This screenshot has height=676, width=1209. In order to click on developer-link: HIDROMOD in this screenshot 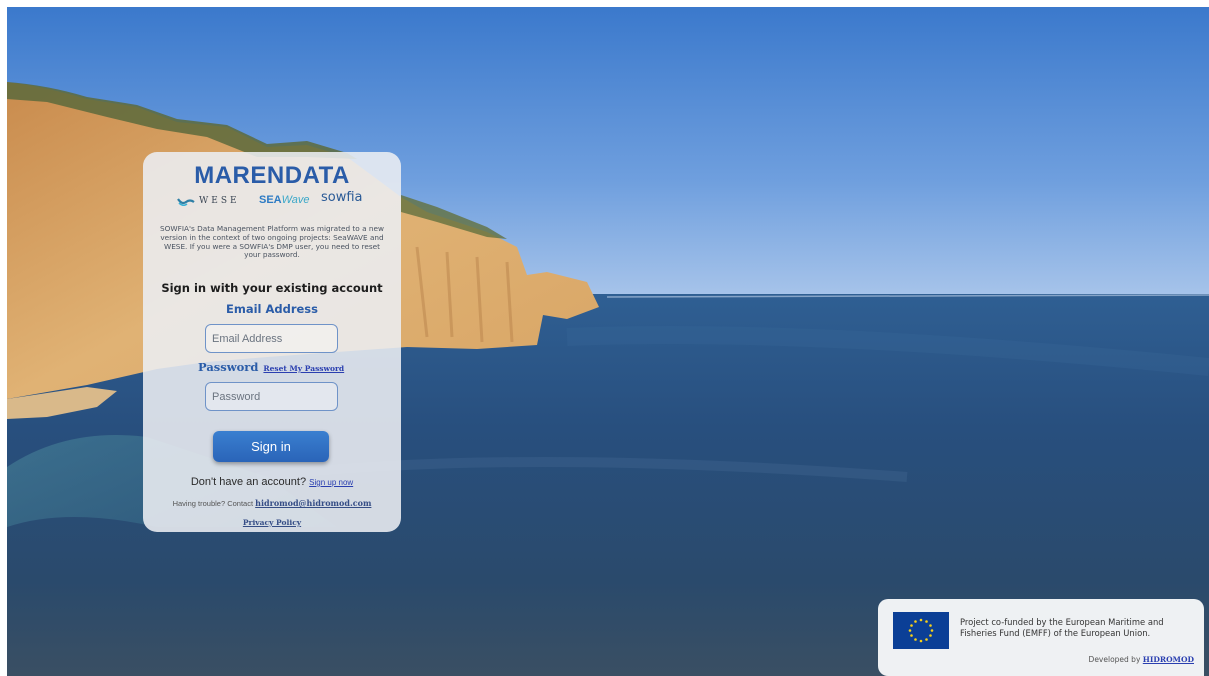, I will do `click(1168, 659)`.